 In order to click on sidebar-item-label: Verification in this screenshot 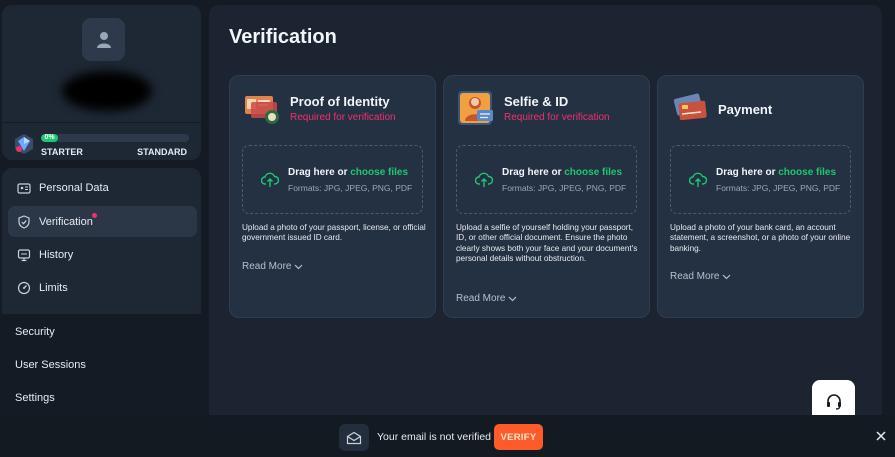, I will do `click(66, 221)`.